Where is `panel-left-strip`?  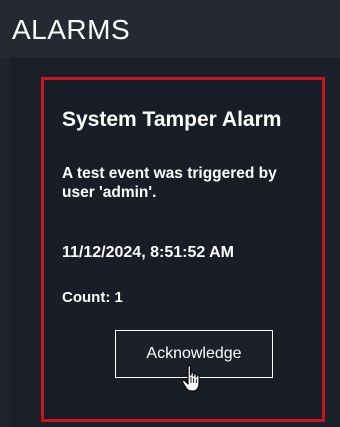 panel-left-strip is located at coordinates (5, 242).